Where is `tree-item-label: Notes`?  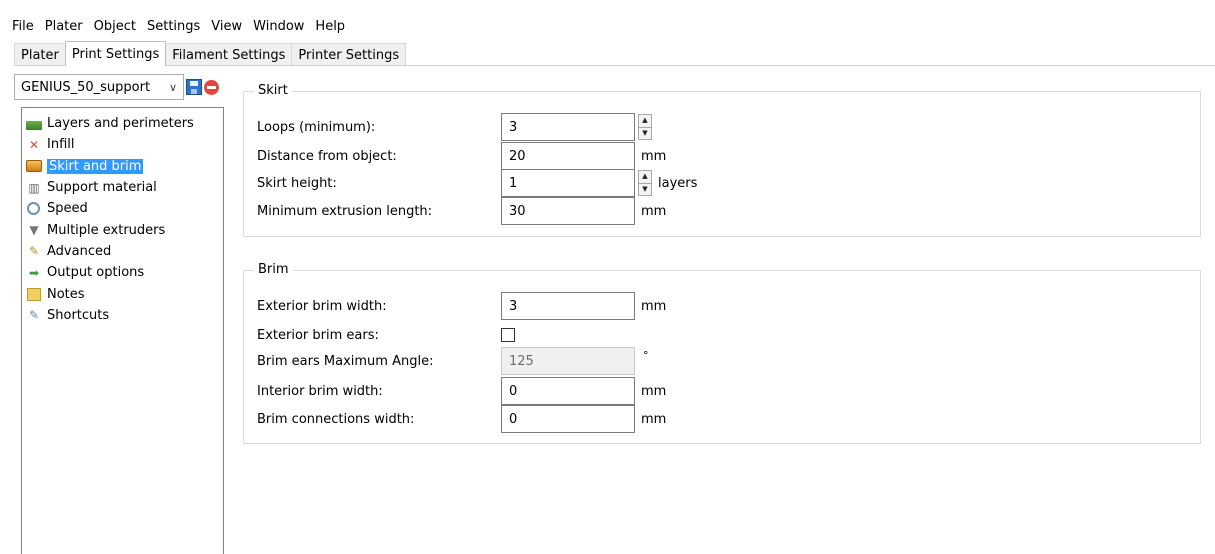 tree-item-label: Notes is located at coordinates (66, 294).